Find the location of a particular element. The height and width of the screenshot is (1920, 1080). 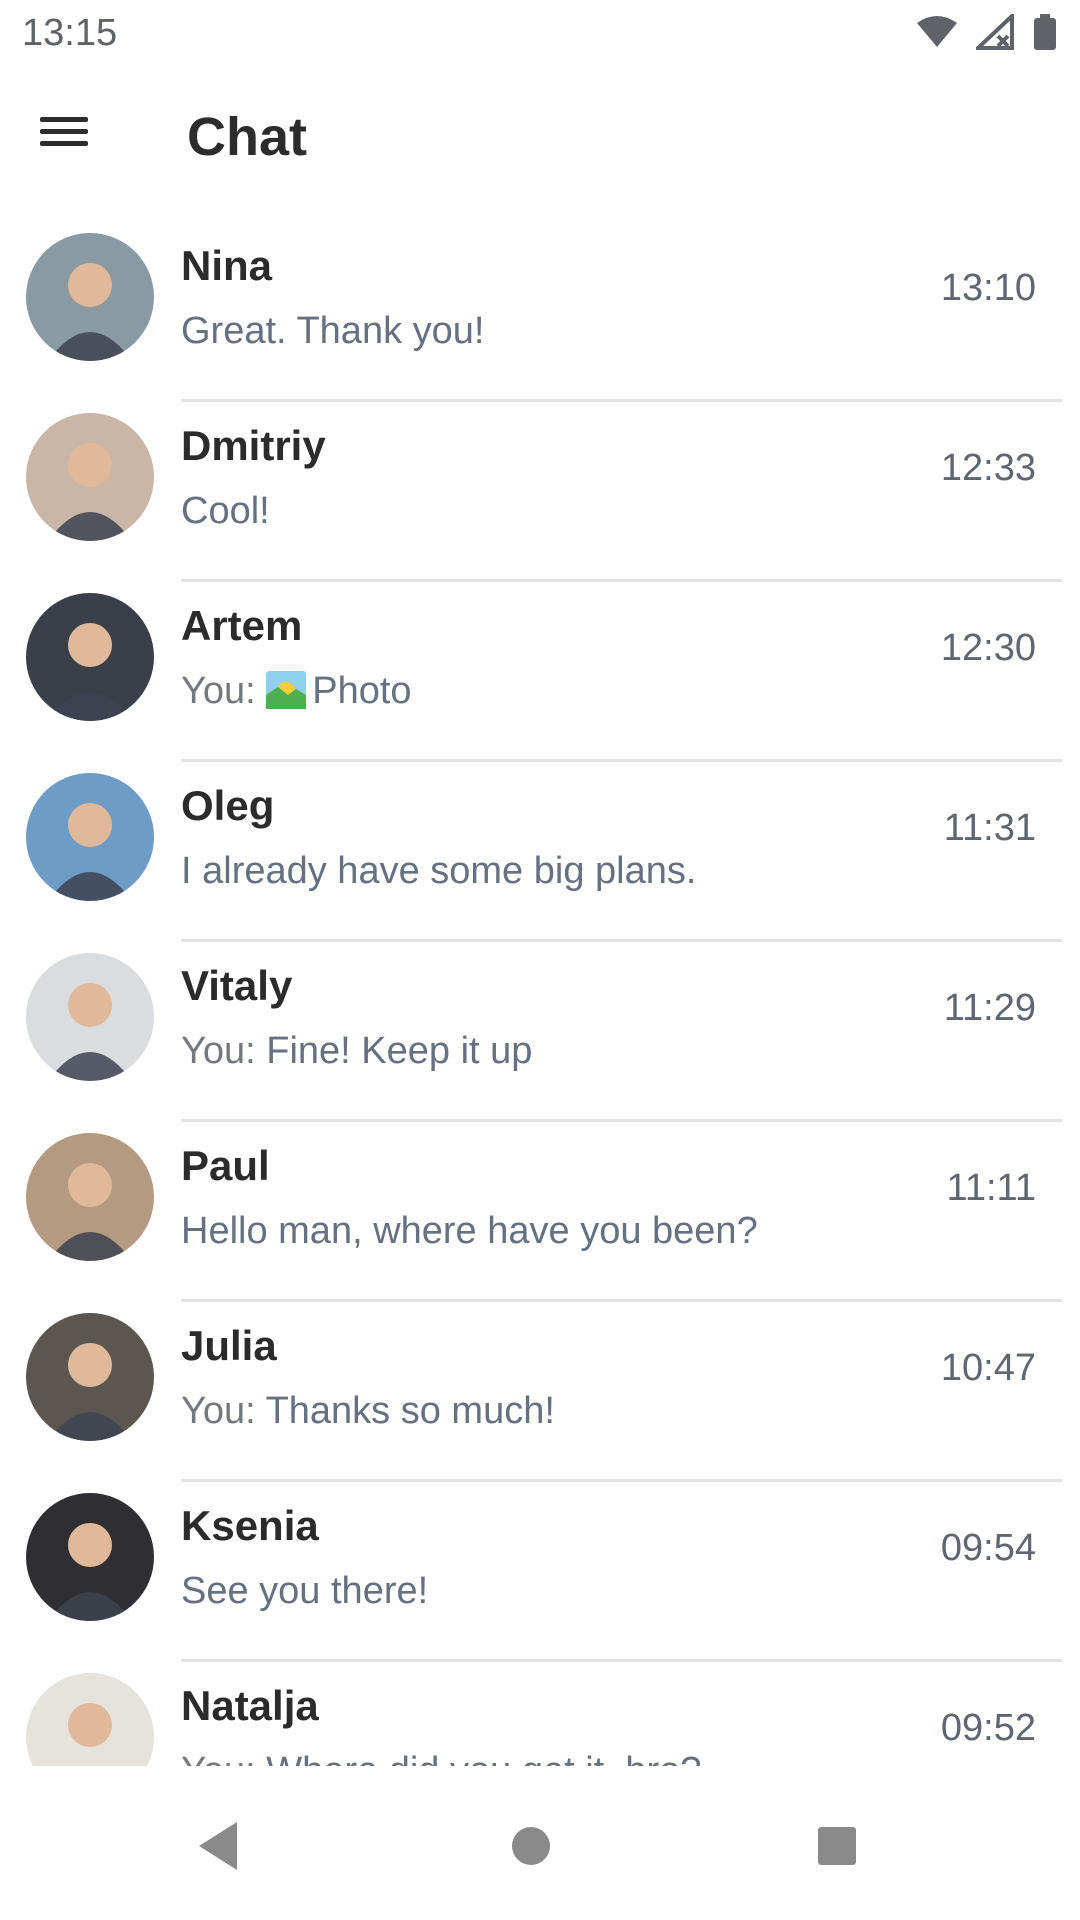

navigation-bar is located at coordinates (540, 1843).